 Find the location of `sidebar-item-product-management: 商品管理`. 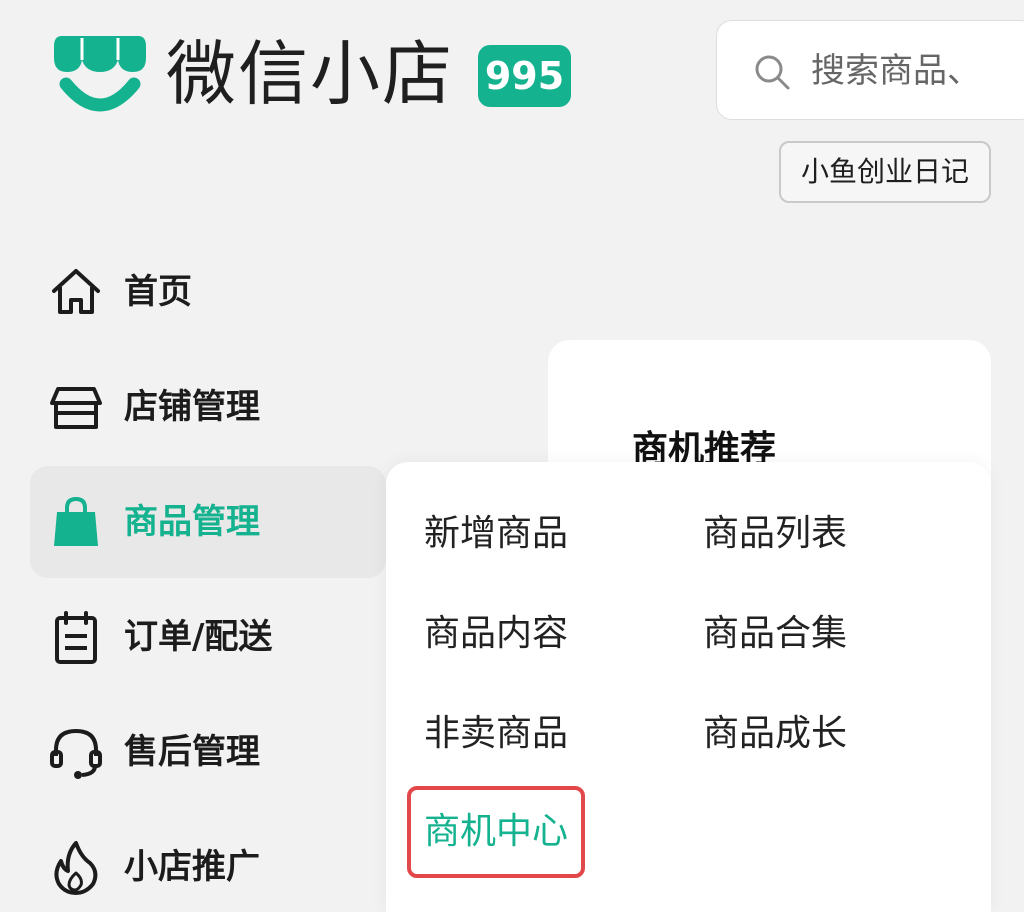

sidebar-item-product-management: 商品管理 is located at coordinates (208, 522).